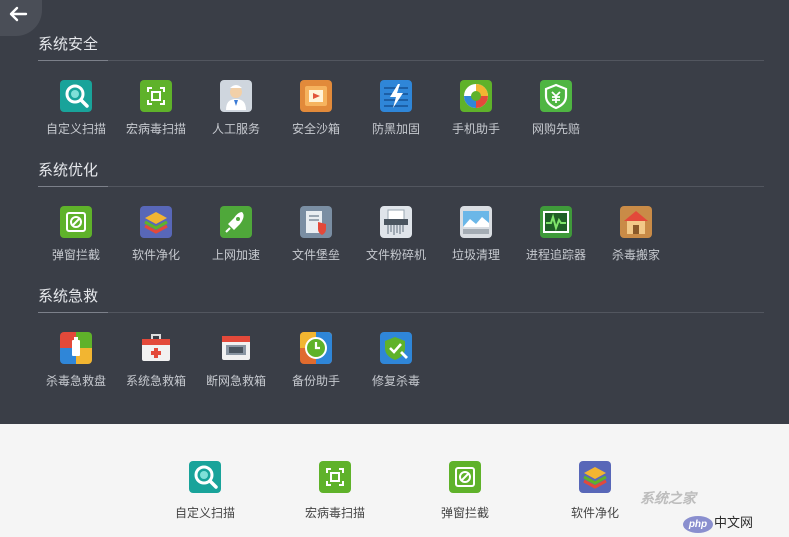  What do you see at coordinates (395, 255) in the screenshot?
I see `tool-label: 文件粉碎机` at bounding box center [395, 255].